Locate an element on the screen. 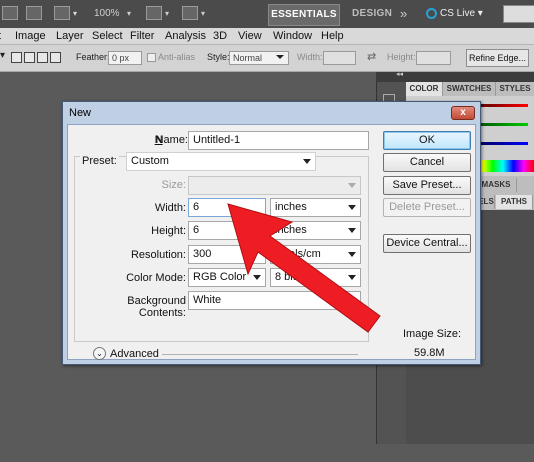  red-annotation-arrow is located at coordinates (304, 268).